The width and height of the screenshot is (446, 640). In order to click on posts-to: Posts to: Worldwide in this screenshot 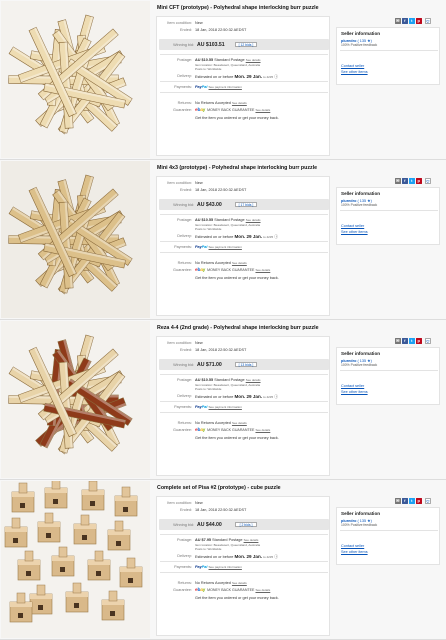, I will do `click(208, 229)`.